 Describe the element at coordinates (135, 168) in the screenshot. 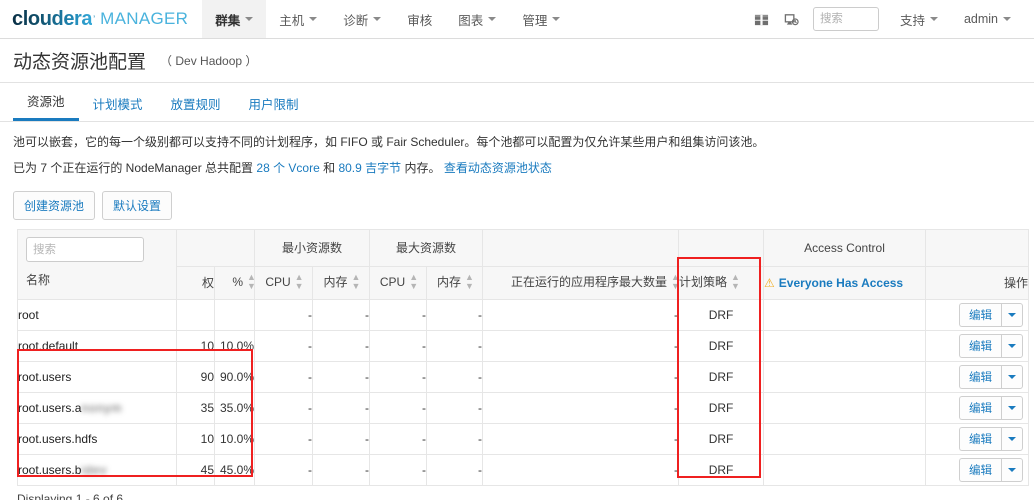

I see `description-line-2-prefix: 已为 7 个正在运行的 NodeManager 总共配置` at that location.